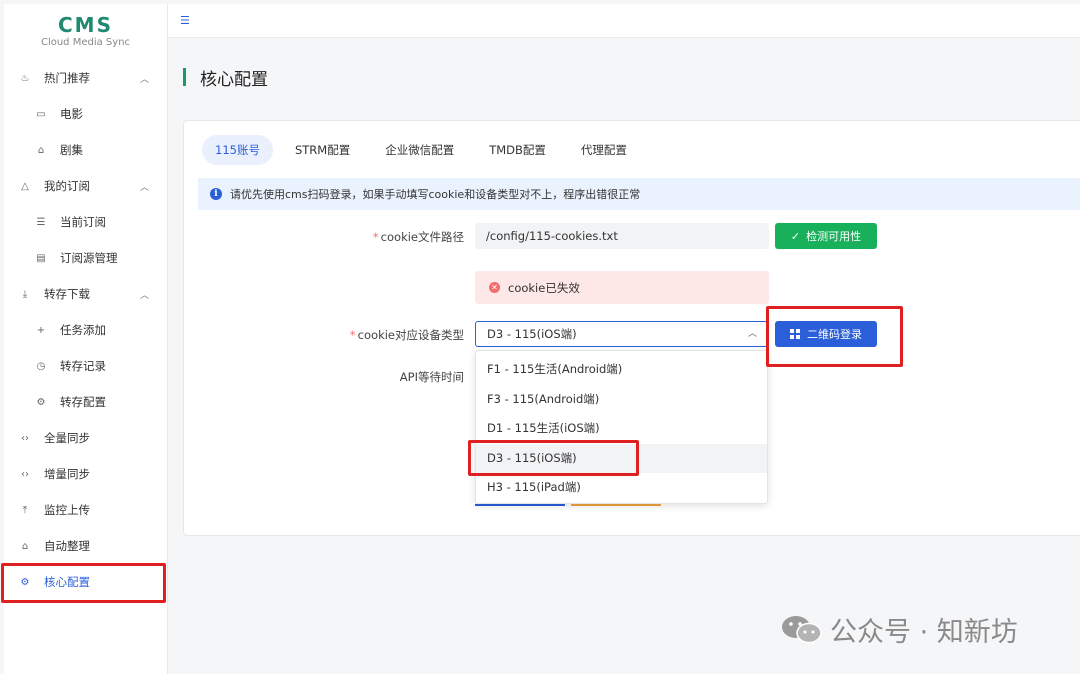  Describe the element at coordinates (924, 632) in the screenshot. I see `watermark-text: 公众号 · 知新坊` at that location.